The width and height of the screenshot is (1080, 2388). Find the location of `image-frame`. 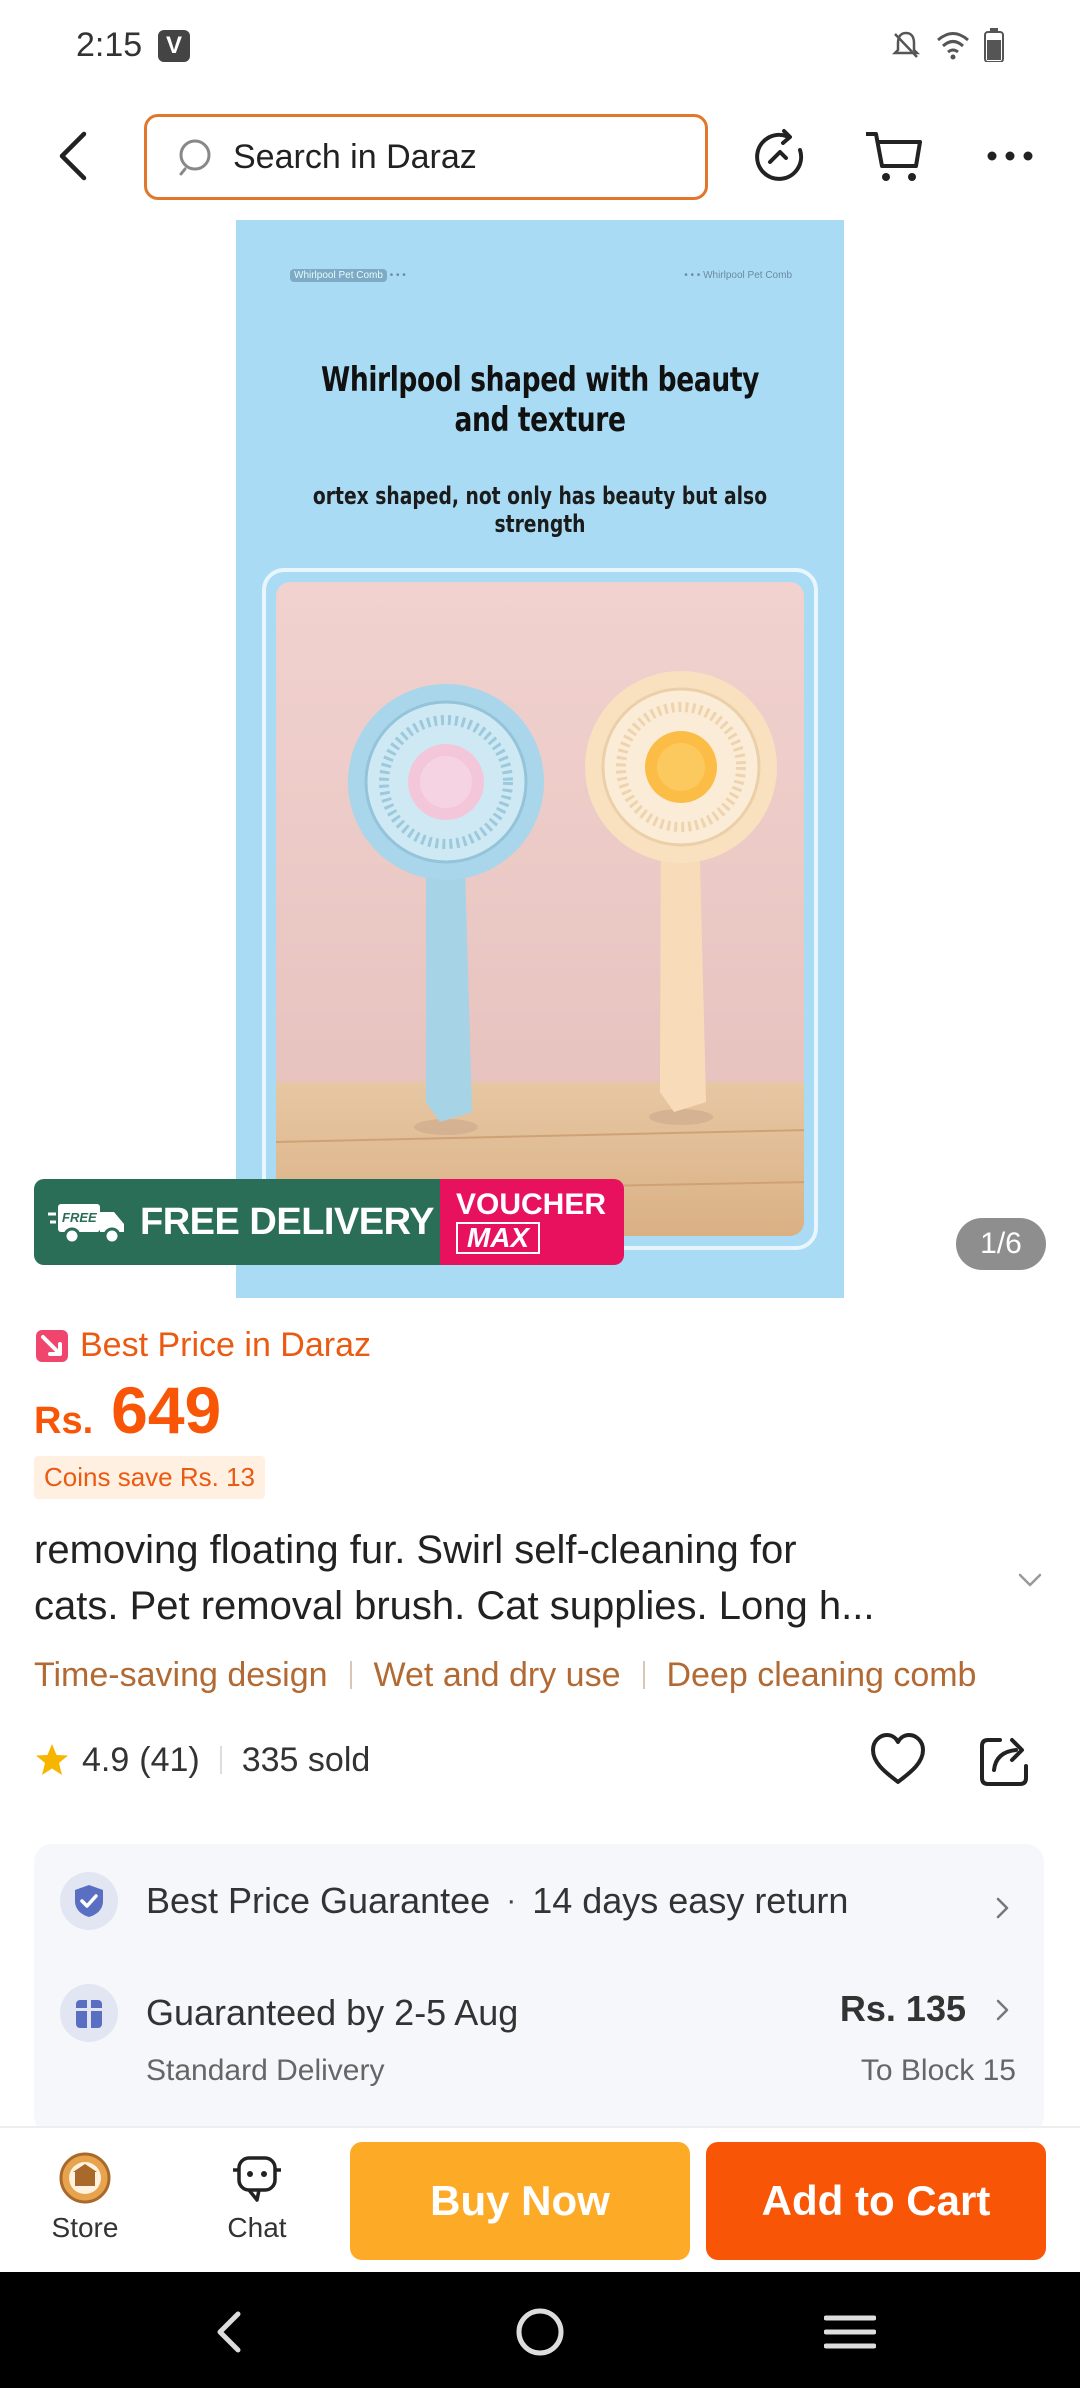

image-frame is located at coordinates (540, 909).